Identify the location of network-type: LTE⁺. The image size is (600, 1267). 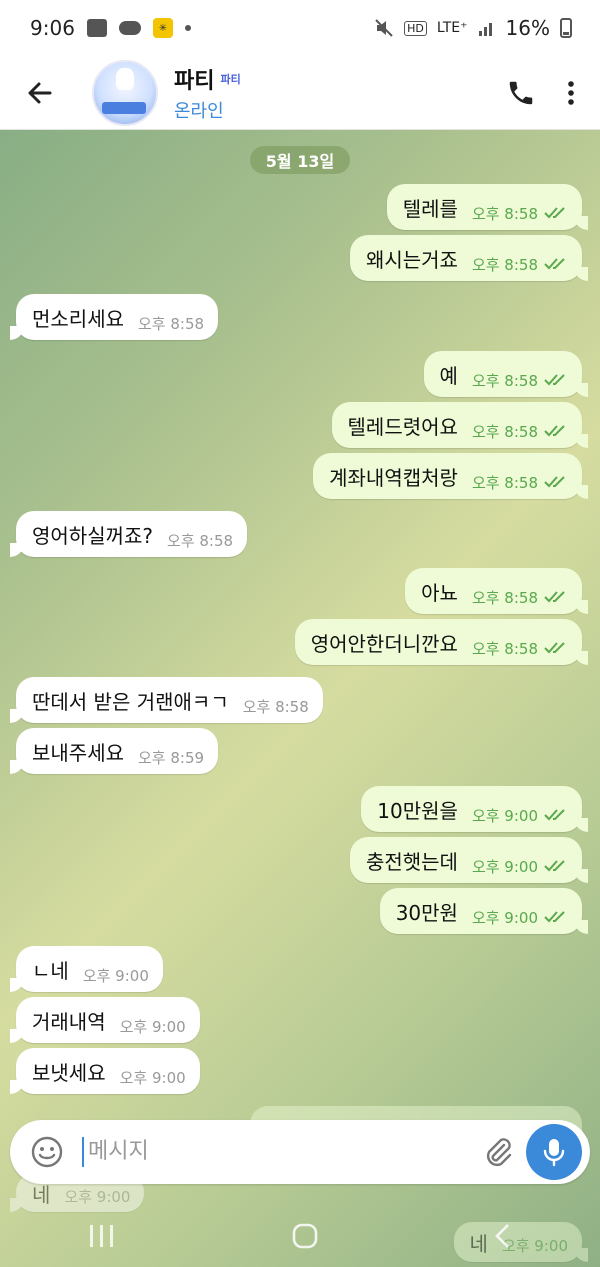
(452, 28).